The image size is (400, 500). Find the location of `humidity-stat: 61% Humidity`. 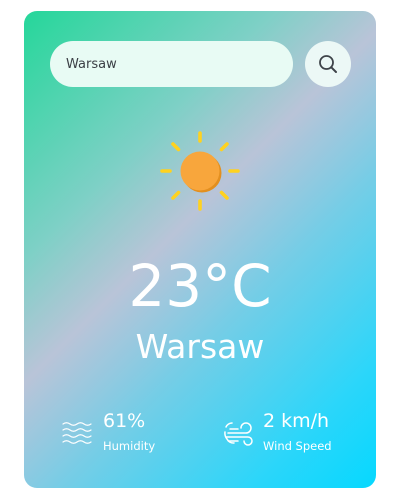

humidity-stat: 61% Humidity is located at coordinates (132, 433).